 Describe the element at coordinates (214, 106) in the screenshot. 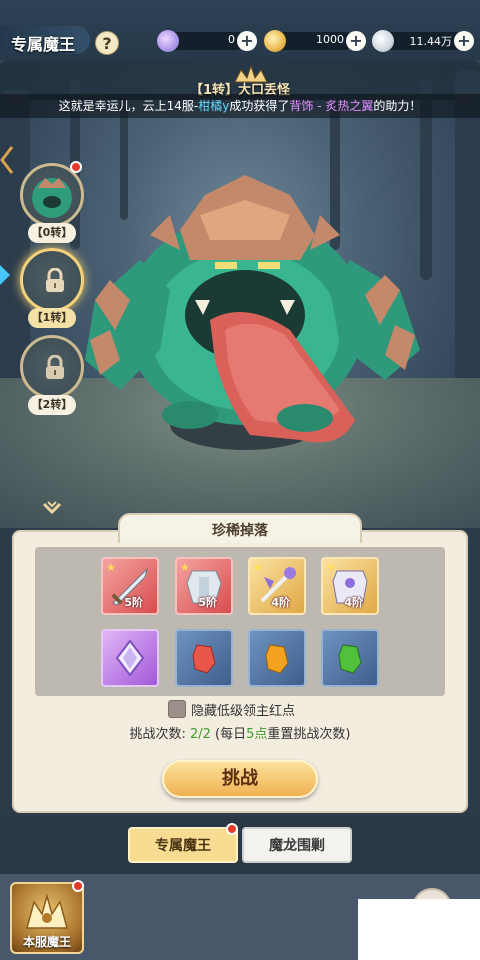

I see `banner-player: 柑橘y` at that location.